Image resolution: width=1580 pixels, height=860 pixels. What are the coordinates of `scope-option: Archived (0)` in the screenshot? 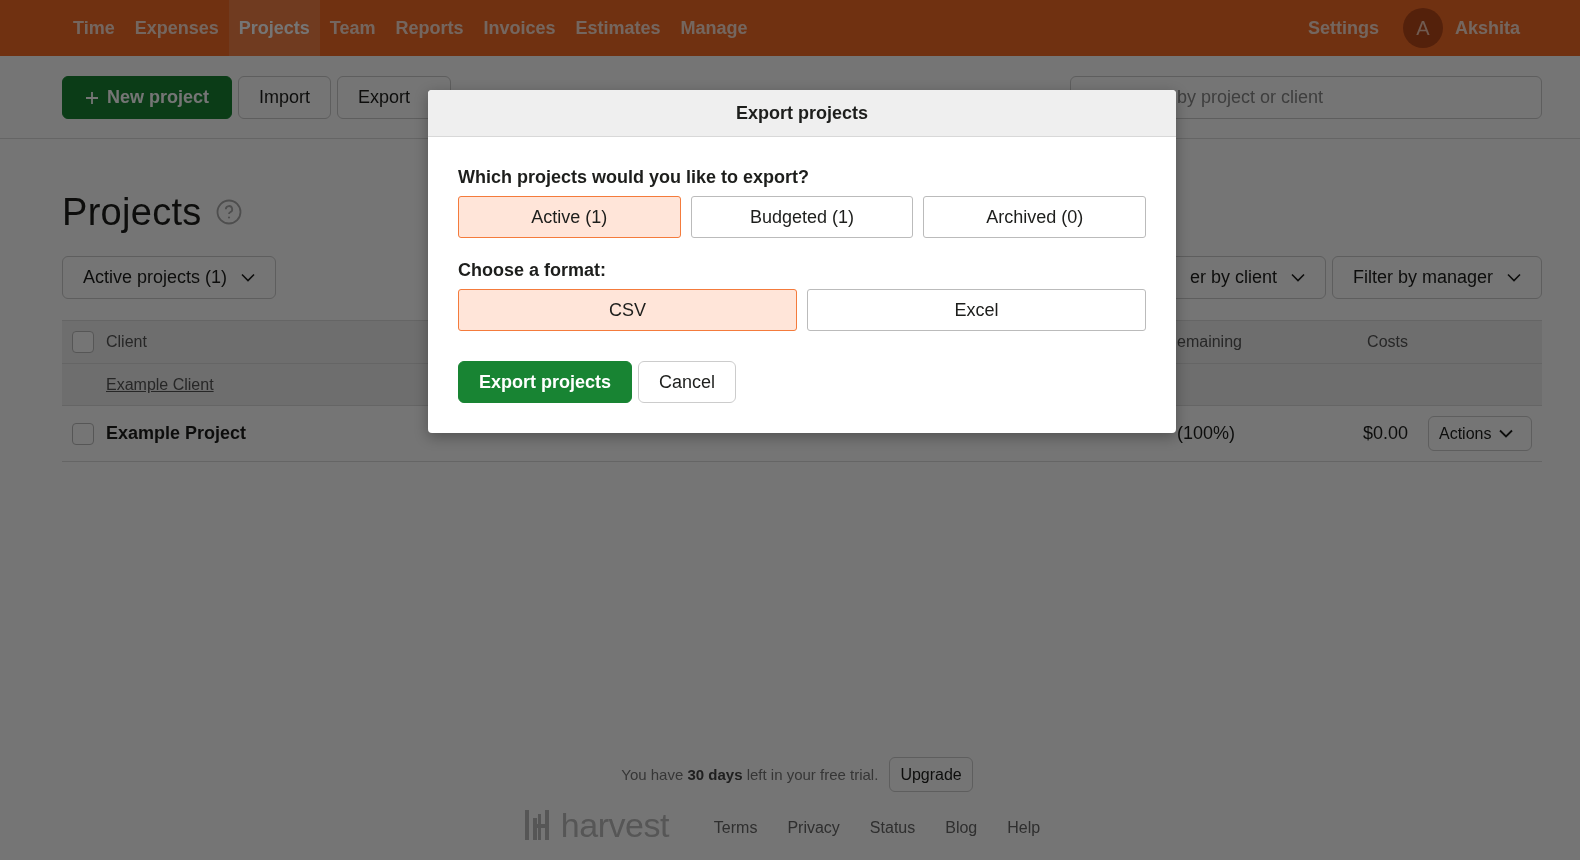 It's located at (1034, 217).